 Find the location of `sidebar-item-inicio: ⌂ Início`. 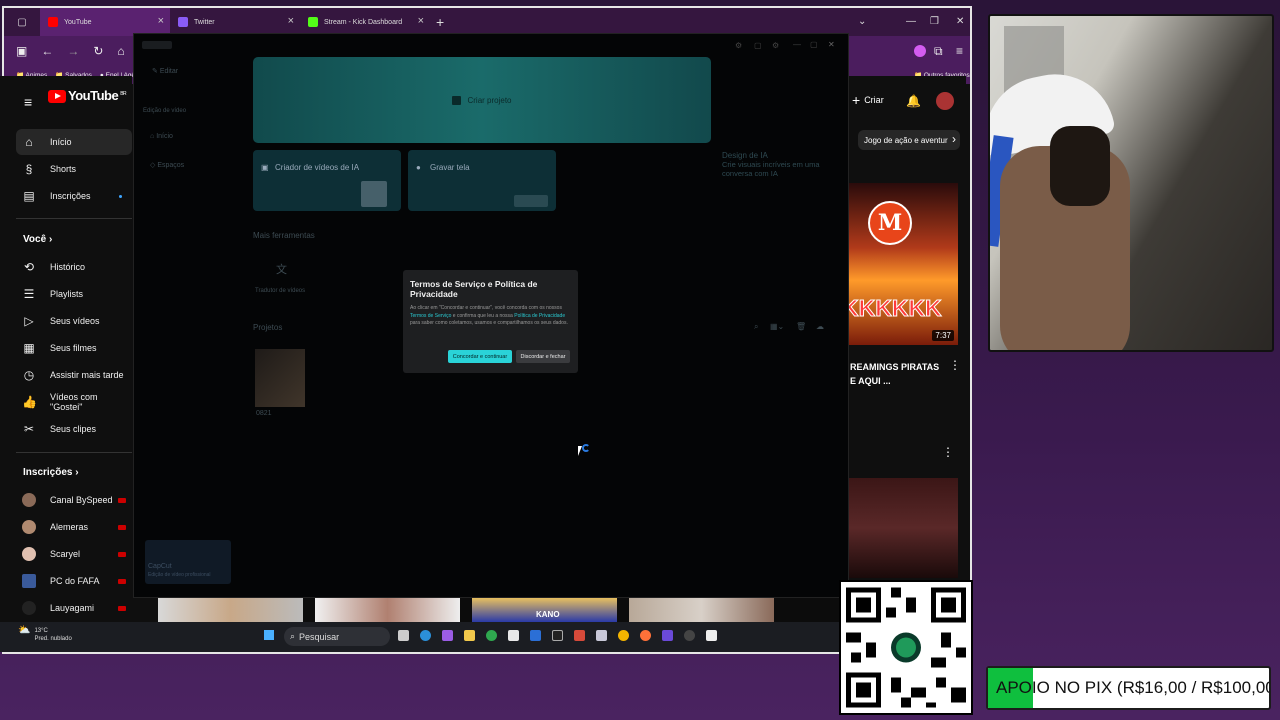

sidebar-item-inicio: ⌂ Início is located at coordinates (74, 142).